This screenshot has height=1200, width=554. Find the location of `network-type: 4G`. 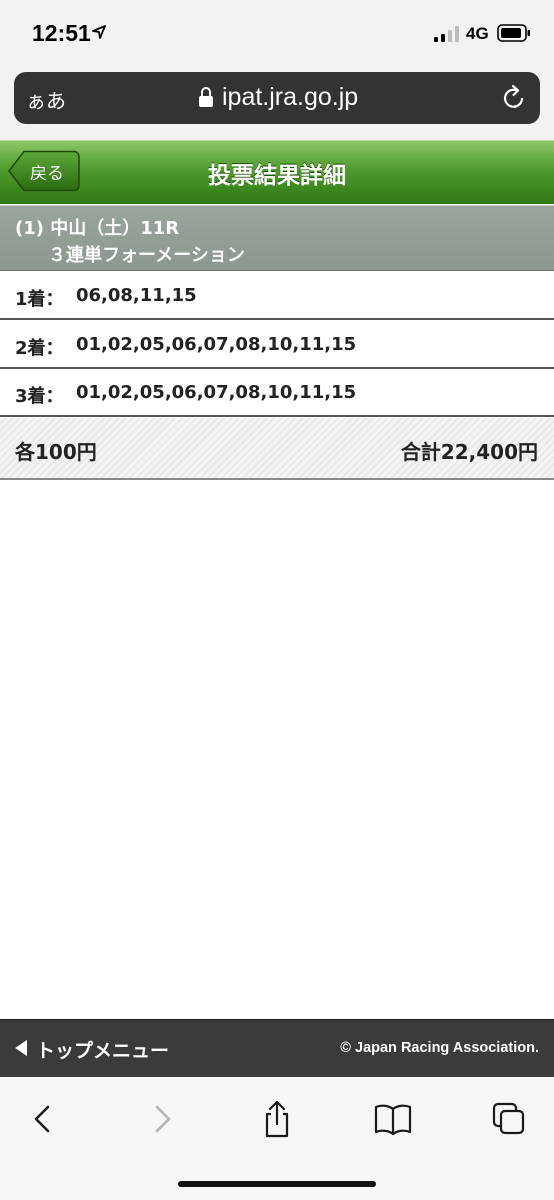

network-type: 4G is located at coordinates (477, 33).